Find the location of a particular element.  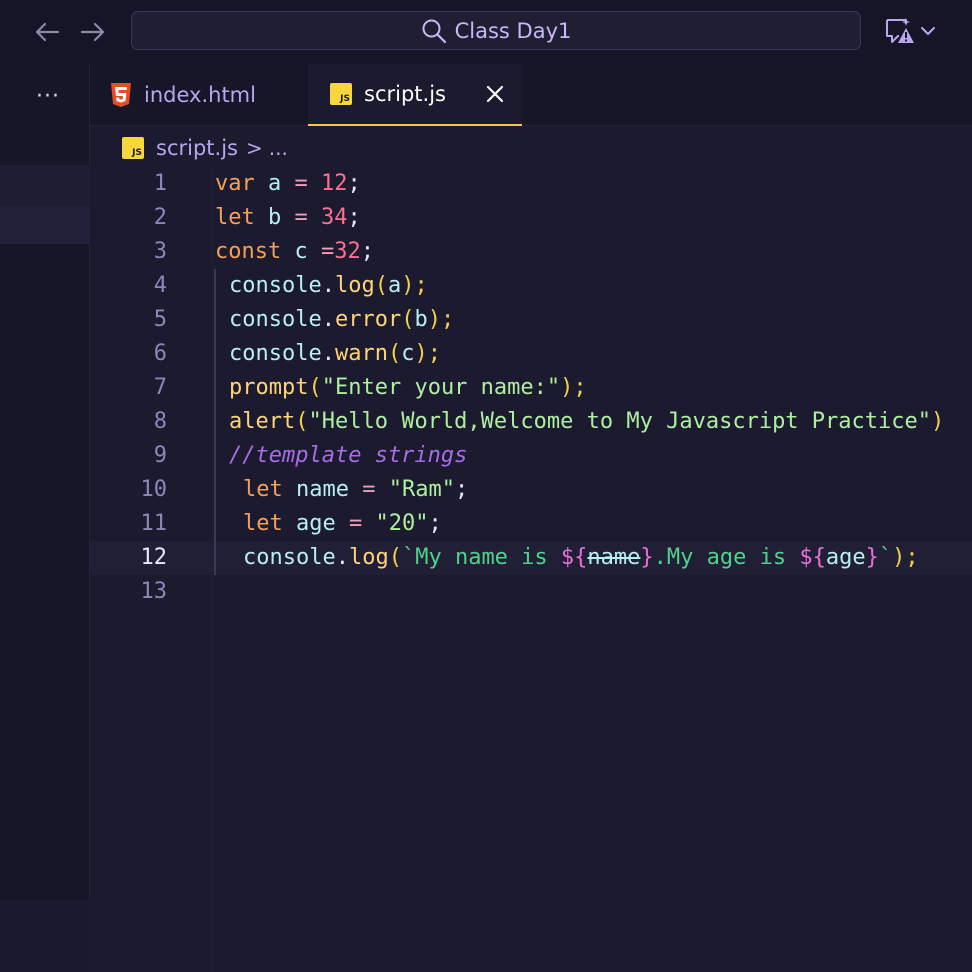

sidebar-selected-row is located at coordinates (45, 225).